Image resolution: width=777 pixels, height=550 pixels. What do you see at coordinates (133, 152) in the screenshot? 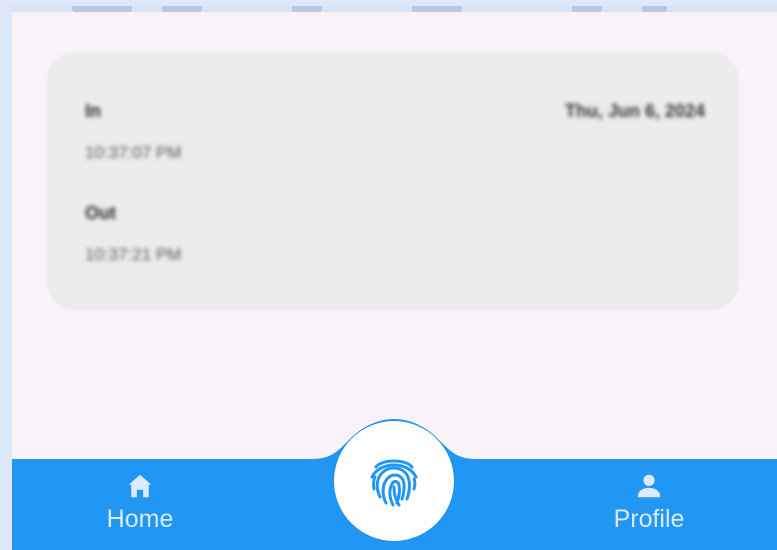
I see `in-time: 10:37:07 PM` at bounding box center [133, 152].